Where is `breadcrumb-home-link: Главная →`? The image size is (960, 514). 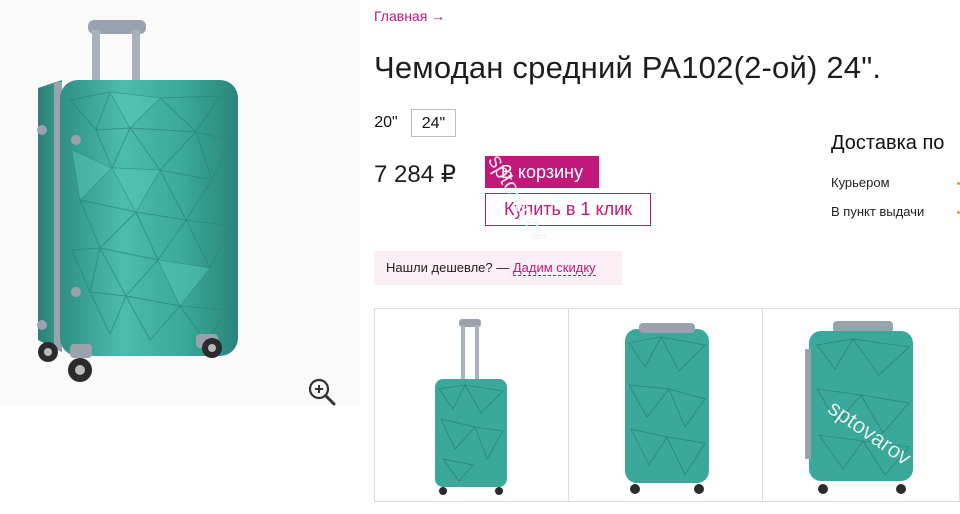
breadcrumb-home-link: Главная → is located at coordinates (409, 16).